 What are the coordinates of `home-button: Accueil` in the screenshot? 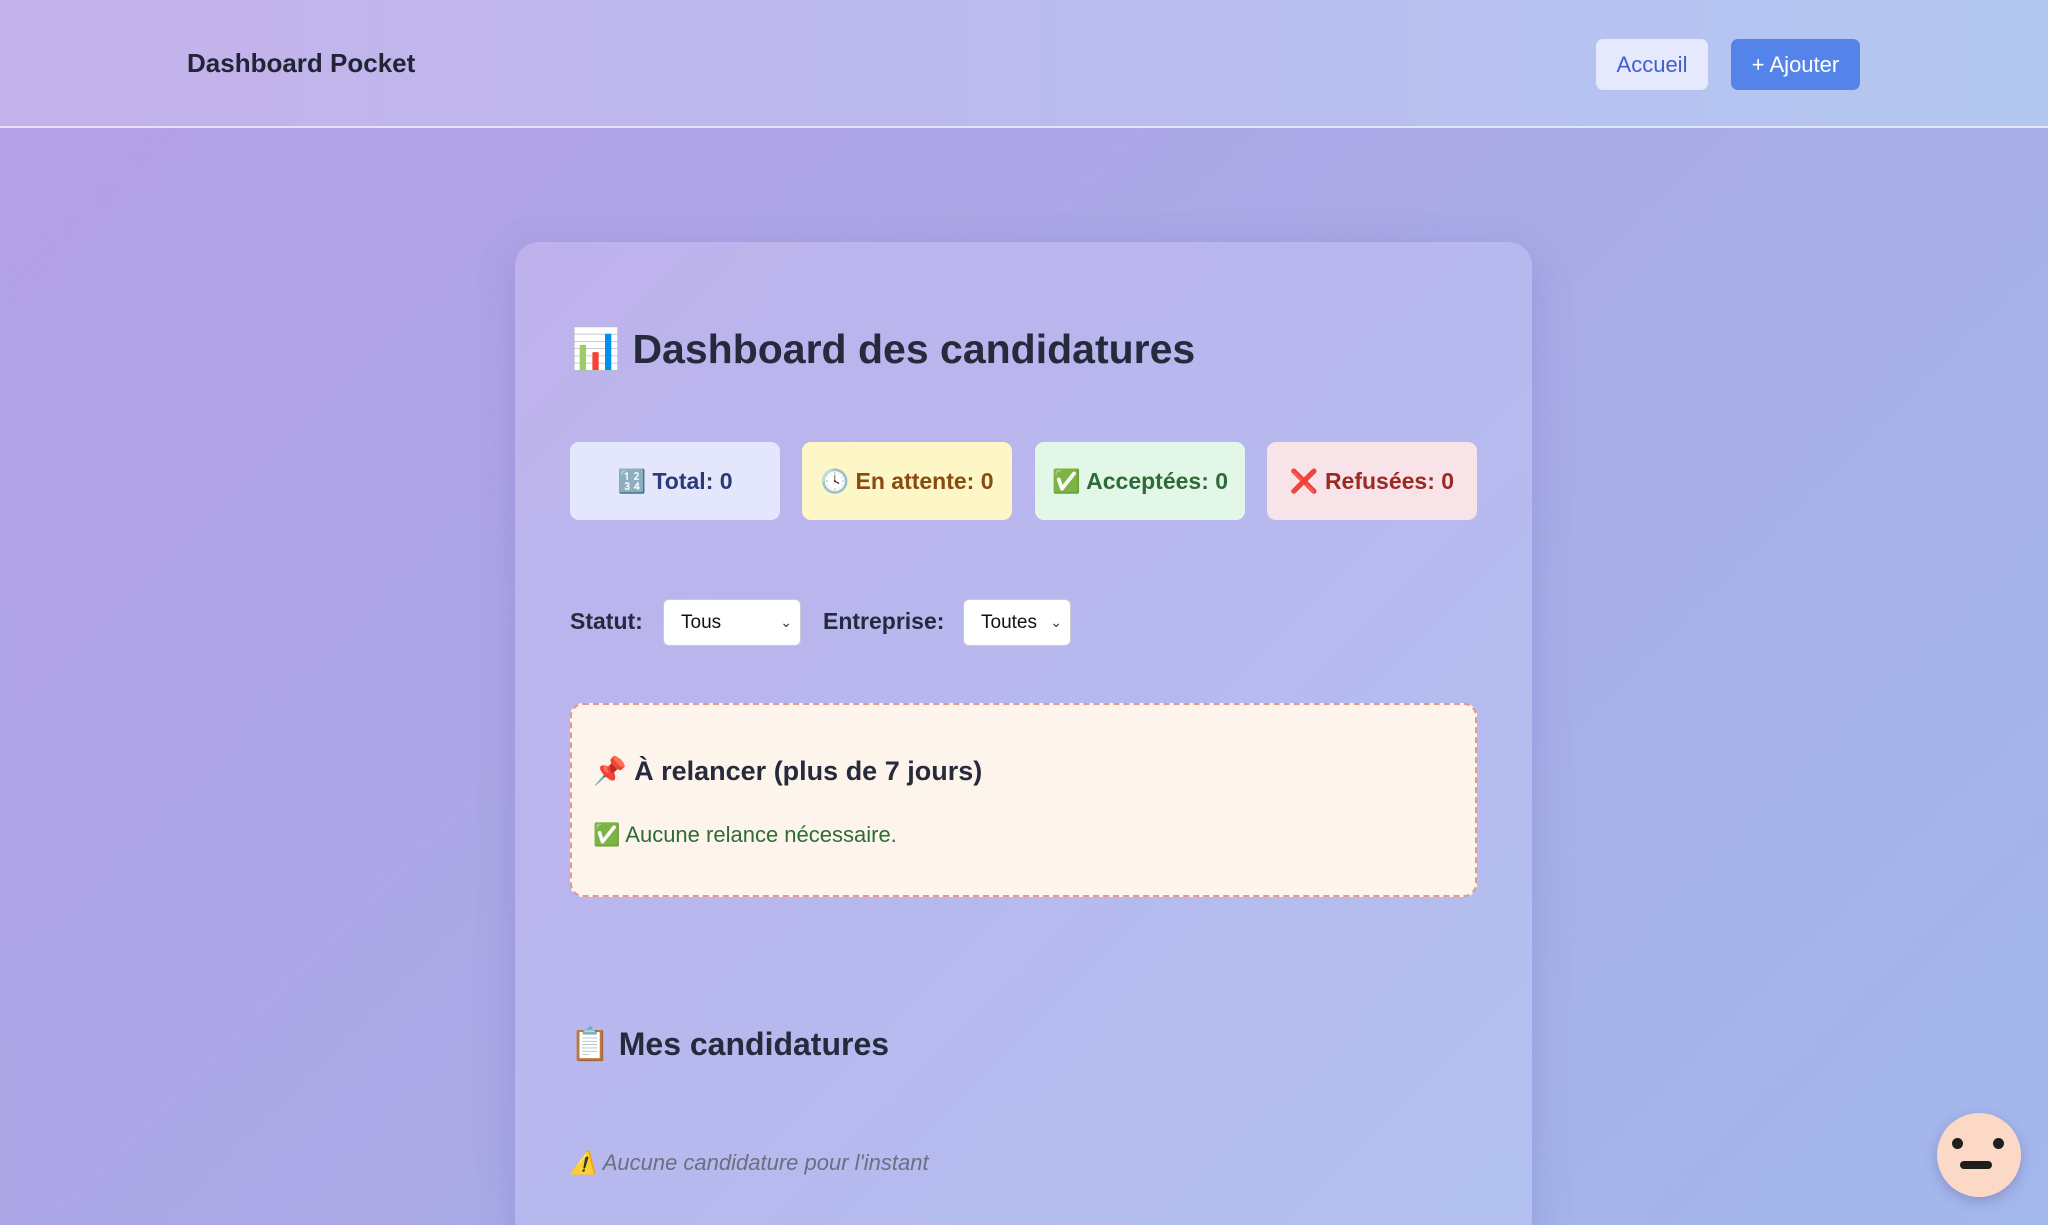 It's located at (1652, 64).